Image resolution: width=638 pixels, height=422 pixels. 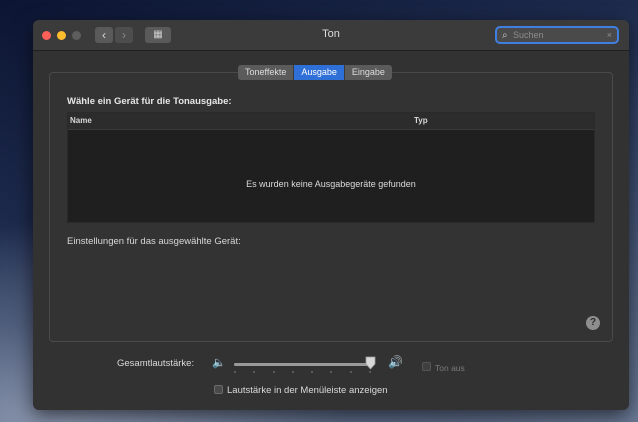 I want to click on menubar-checkbox-box, so click(x=218, y=390).